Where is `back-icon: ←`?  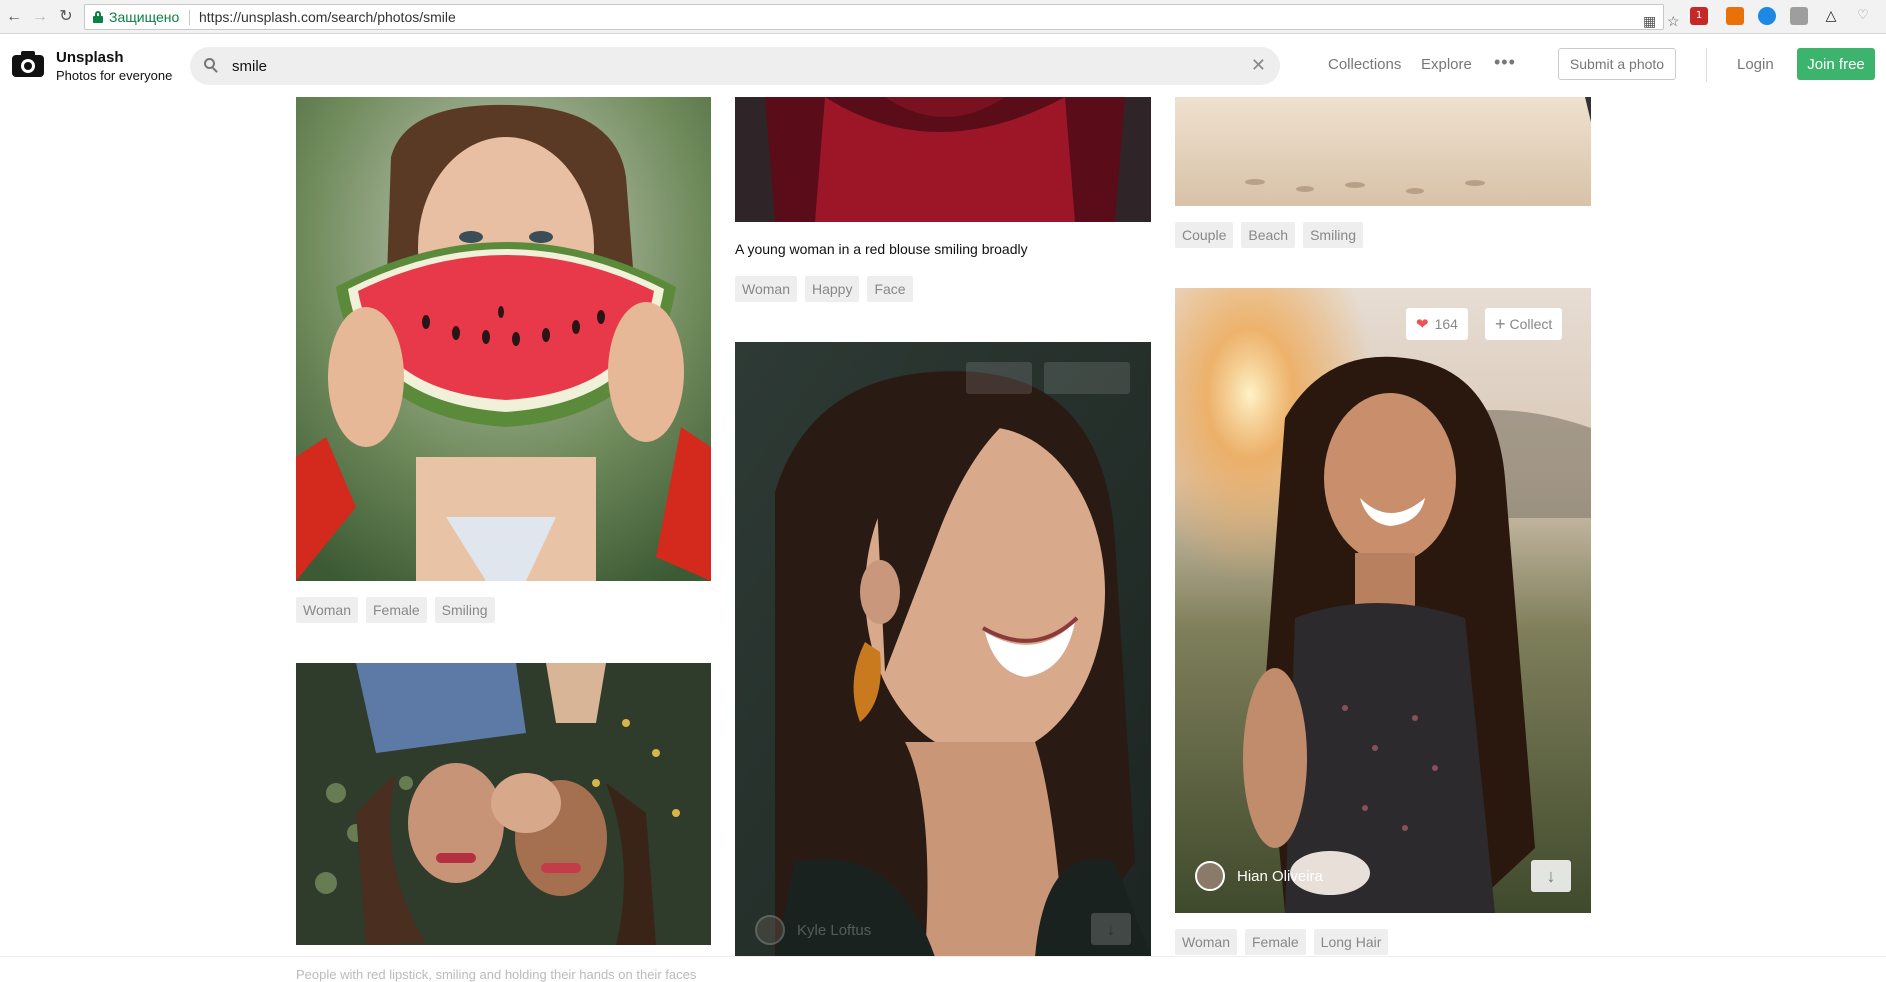
back-icon: ← is located at coordinates (14, 17).